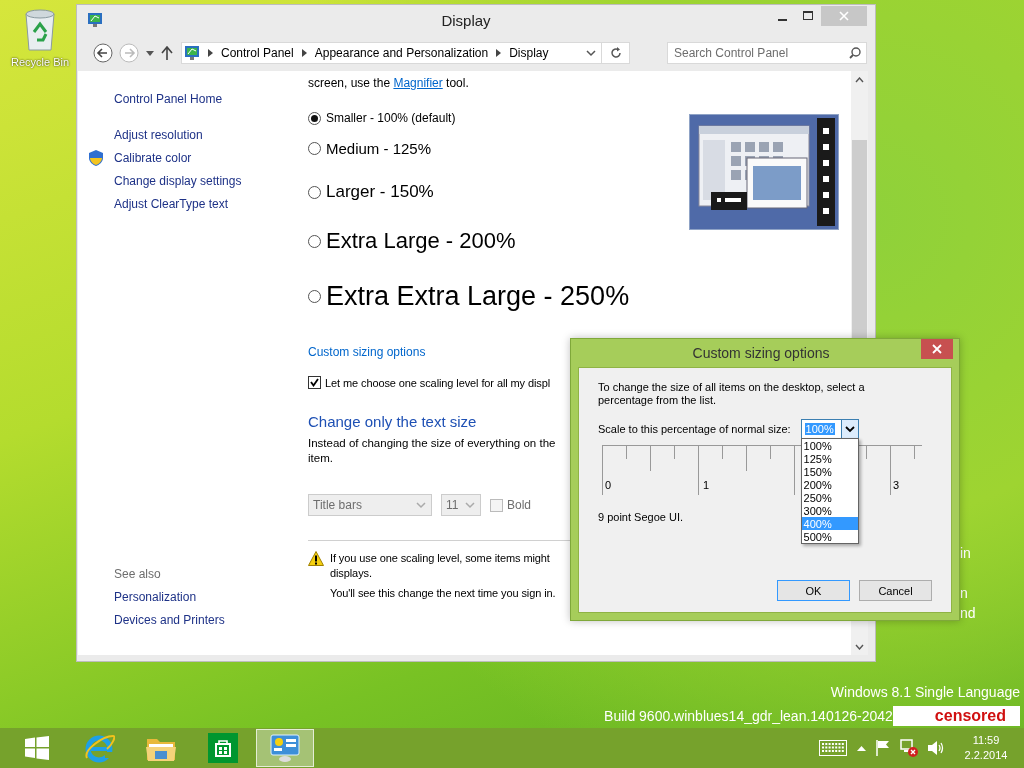  Describe the element at coordinates (440, 566) in the screenshot. I see `warning-text: If you use one scaling level, some items might displays.` at that location.